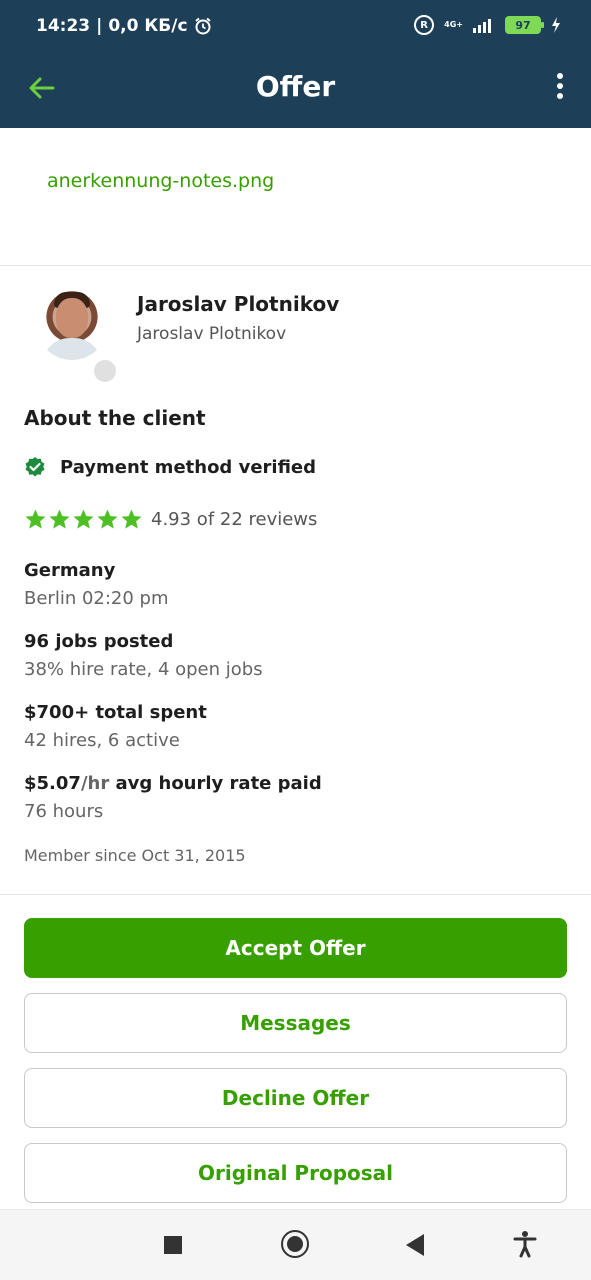 The width and height of the screenshot is (591, 1280). I want to click on rating-stars, so click(83, 519).